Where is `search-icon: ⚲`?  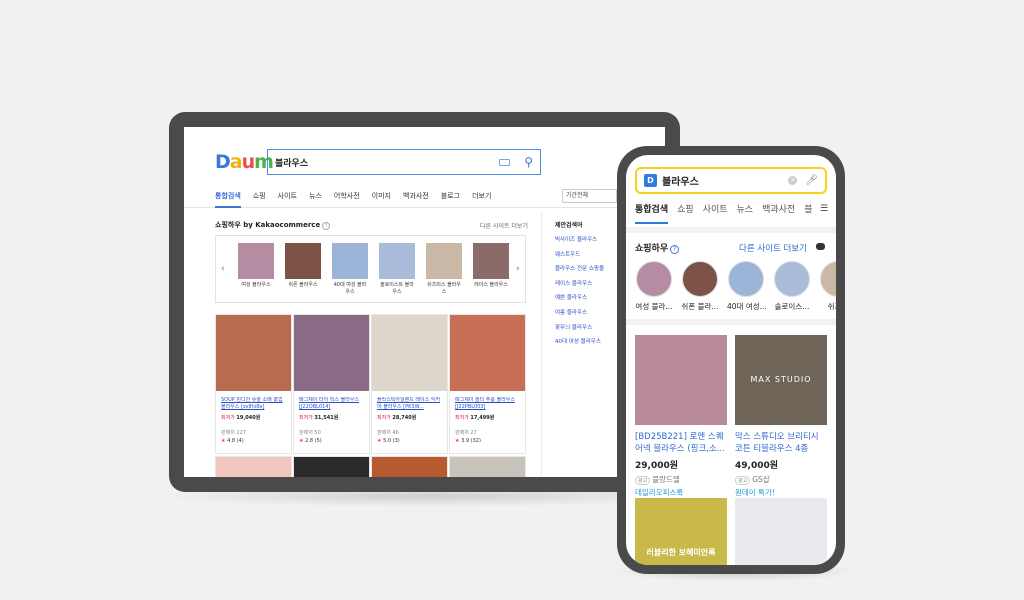
search-icon: ⚲ is located at coordinates (528, 162).